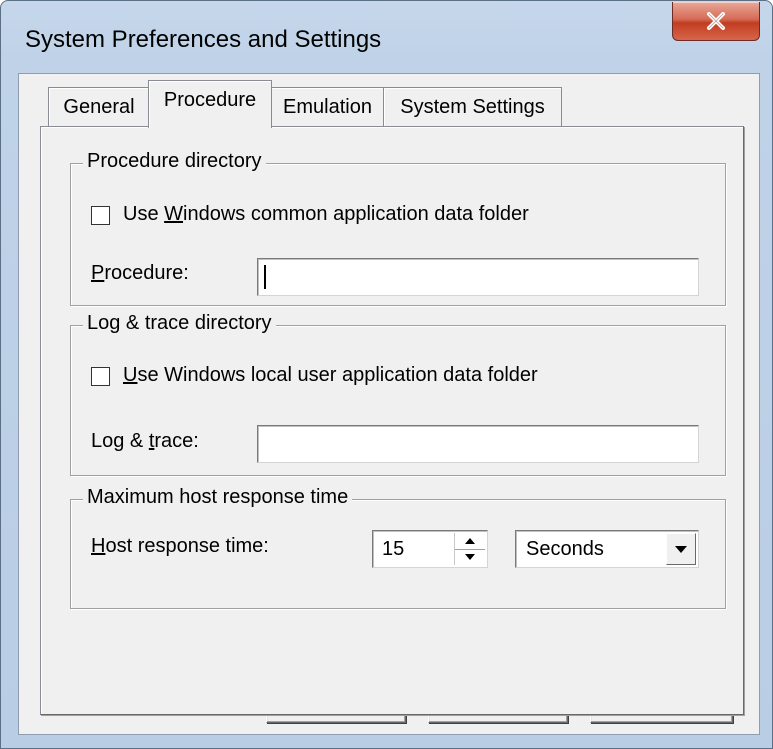  What do you see at coordinates (174, 161) in the screenshot?
I see `group-label: Procedure directory` at bounding box center [174, 161].